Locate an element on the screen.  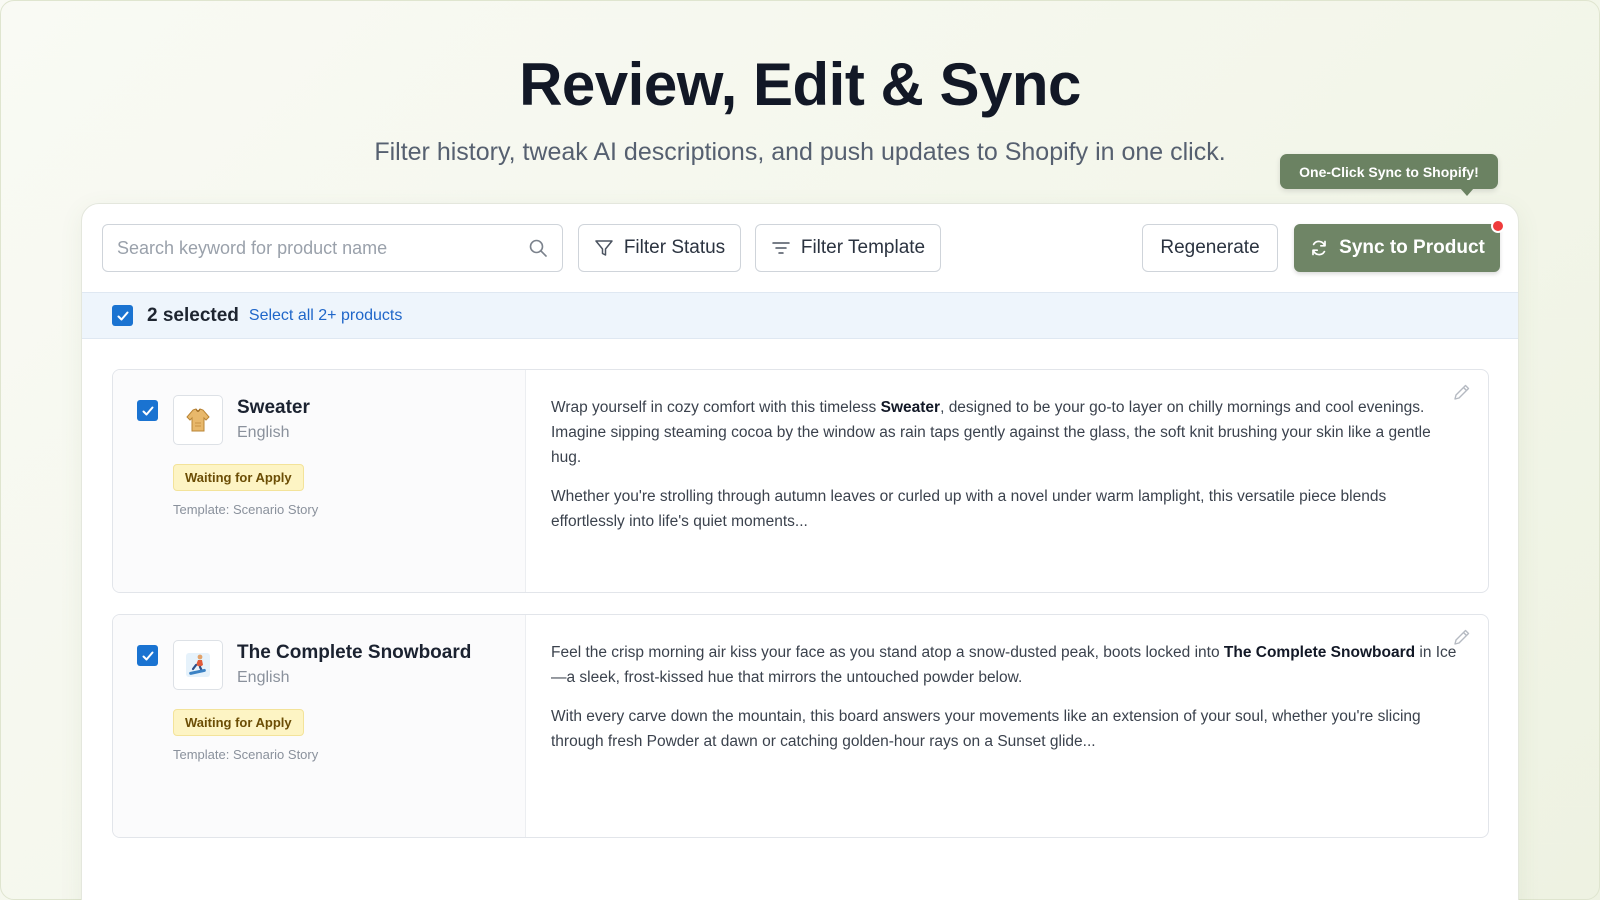
sync-to-product-button: Sync to Product is located at coordinates (1397, 248).